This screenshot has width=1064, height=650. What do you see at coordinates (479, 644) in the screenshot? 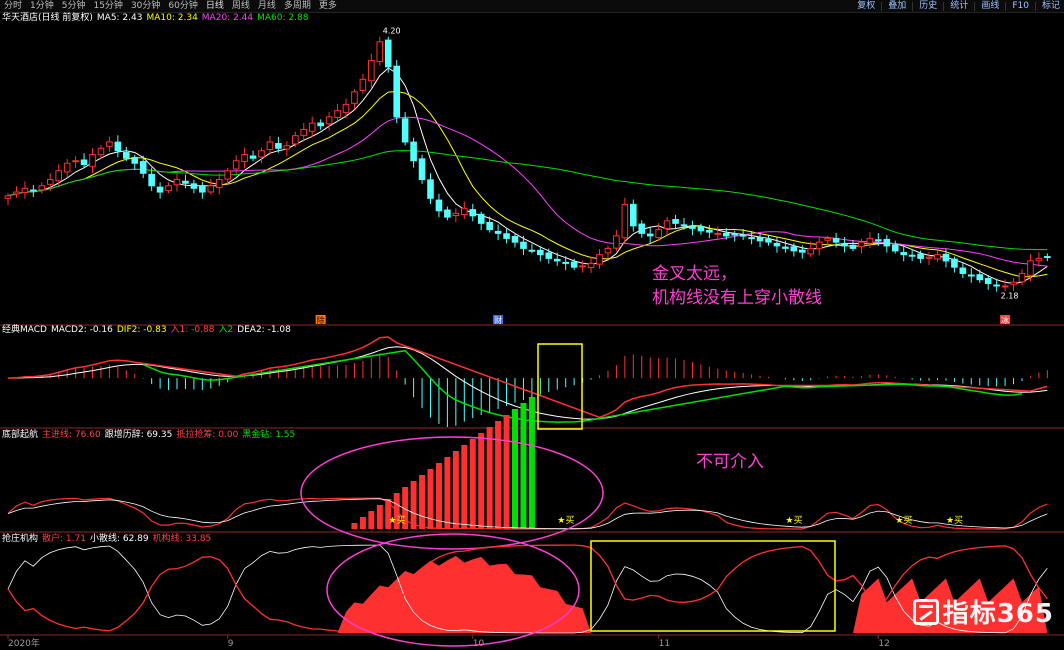
I see `time-axis-label-2: 10` at bounding box center [479, 644].